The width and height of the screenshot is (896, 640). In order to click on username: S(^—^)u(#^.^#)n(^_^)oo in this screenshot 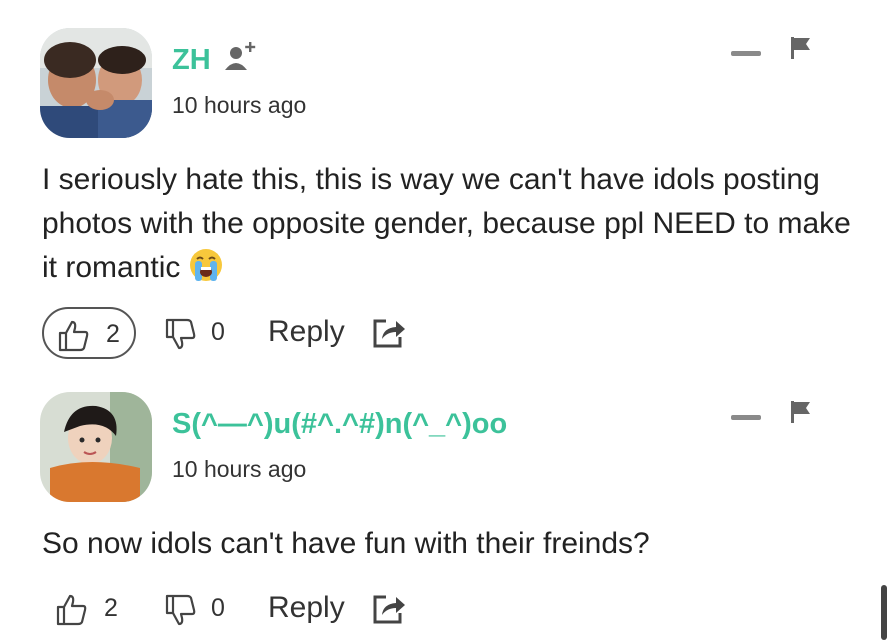, I will do `click(339, 424)`.